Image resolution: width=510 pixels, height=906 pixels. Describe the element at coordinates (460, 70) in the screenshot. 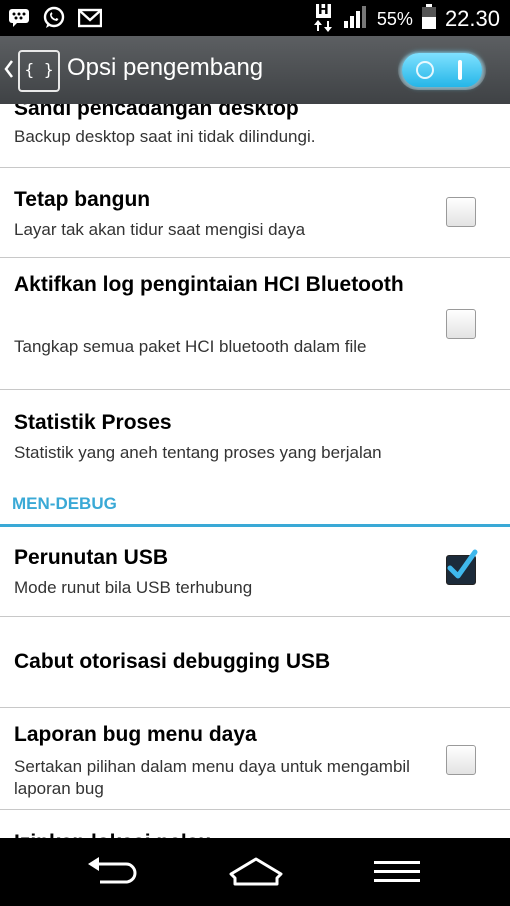

I see `toggle-on-icon` at that location.